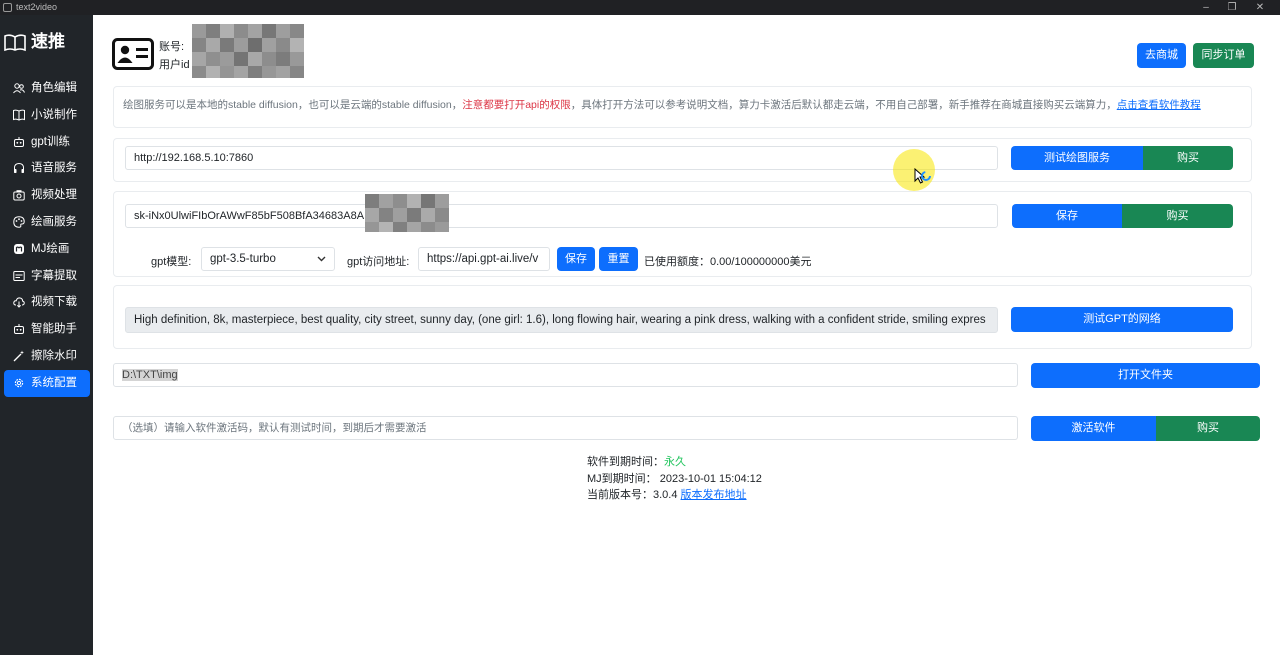 The width and height of the screenshot is (1280, 655). I want to click on palette-icon, so click(19, 222).